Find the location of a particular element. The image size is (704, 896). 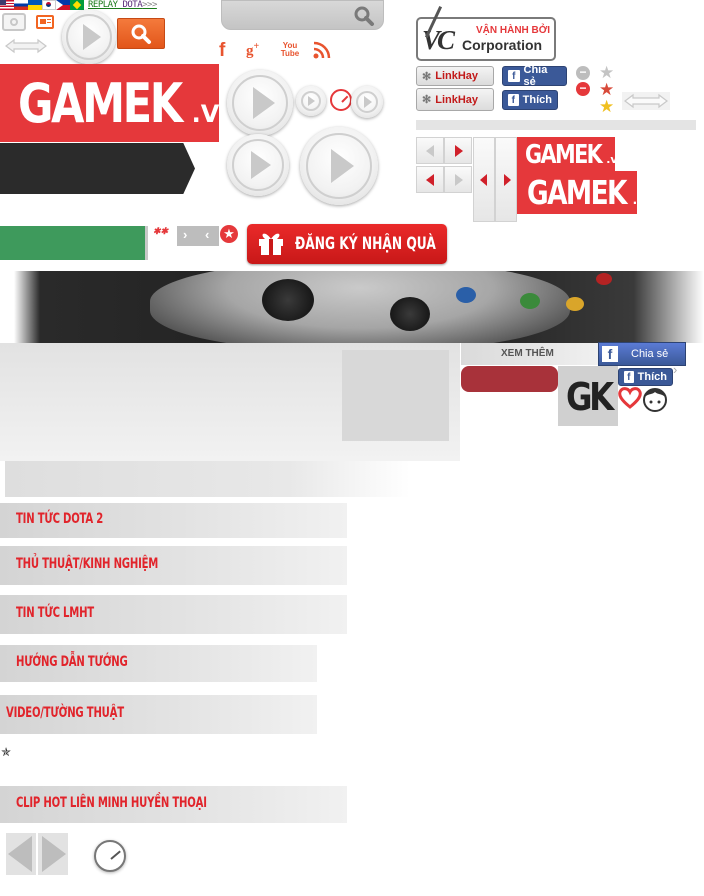

flag-ph-icon is located at coordinates (63, 5).